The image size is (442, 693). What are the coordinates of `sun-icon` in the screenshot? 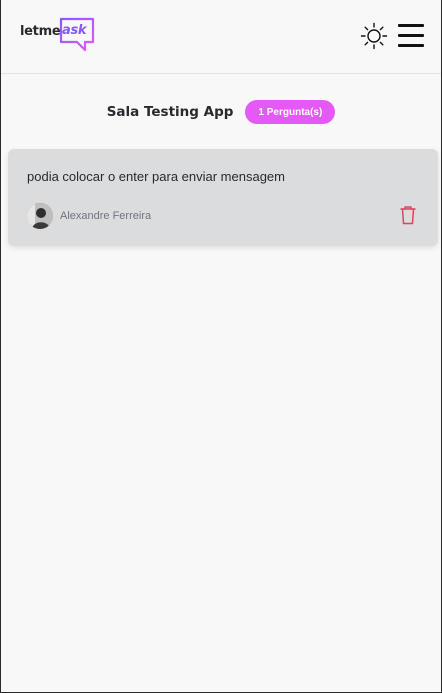 It's located at (374, 36).